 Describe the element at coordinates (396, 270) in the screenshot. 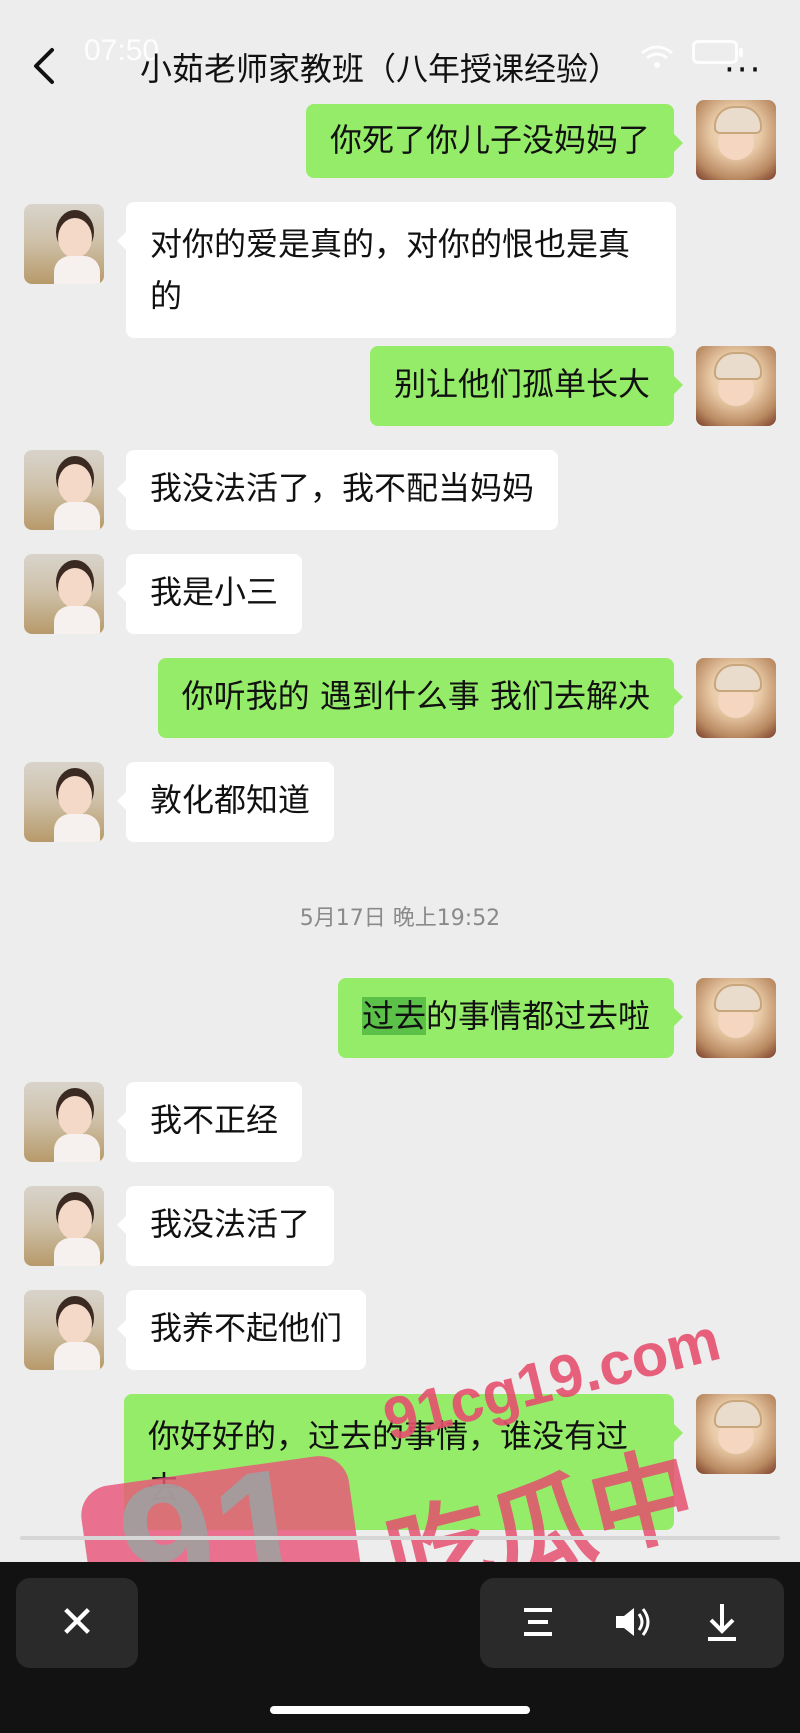

I see `message-bubble-received: 对你的爱是真的，对你的恨也是真的` at that location.